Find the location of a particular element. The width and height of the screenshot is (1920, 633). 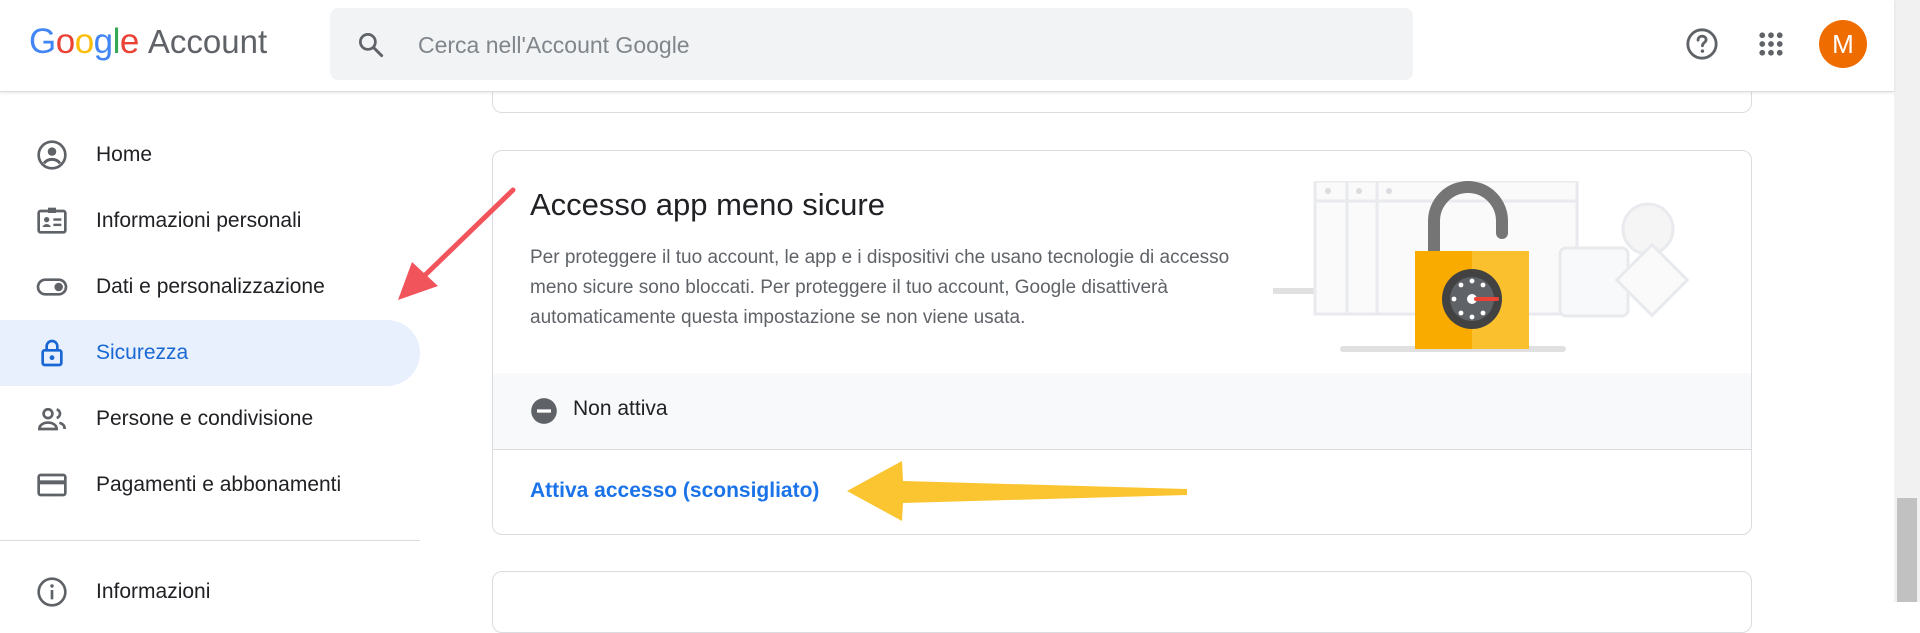

sidebar-item-home: Home is located at coordinates (210, 155).